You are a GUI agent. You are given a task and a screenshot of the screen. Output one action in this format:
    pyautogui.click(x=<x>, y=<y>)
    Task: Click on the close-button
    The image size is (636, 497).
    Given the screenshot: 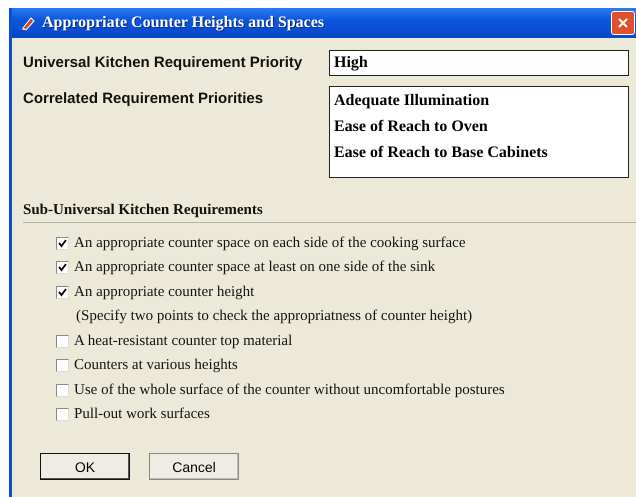 What is the action you would take?
    pyautogui.click(x=623, y=23)
    